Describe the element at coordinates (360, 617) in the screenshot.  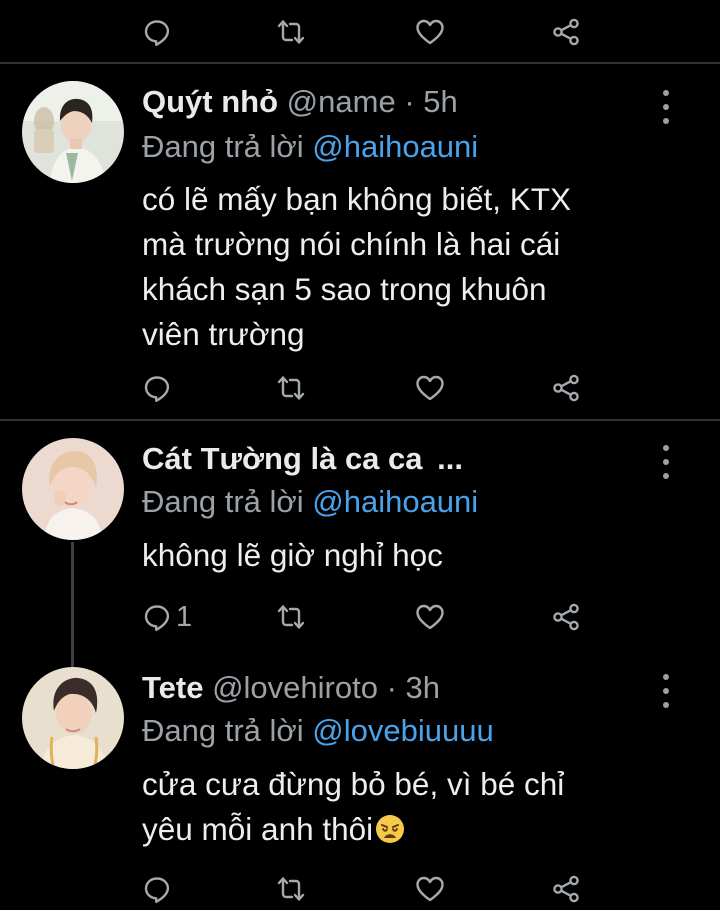
I see `action-bar: 1` at that location.